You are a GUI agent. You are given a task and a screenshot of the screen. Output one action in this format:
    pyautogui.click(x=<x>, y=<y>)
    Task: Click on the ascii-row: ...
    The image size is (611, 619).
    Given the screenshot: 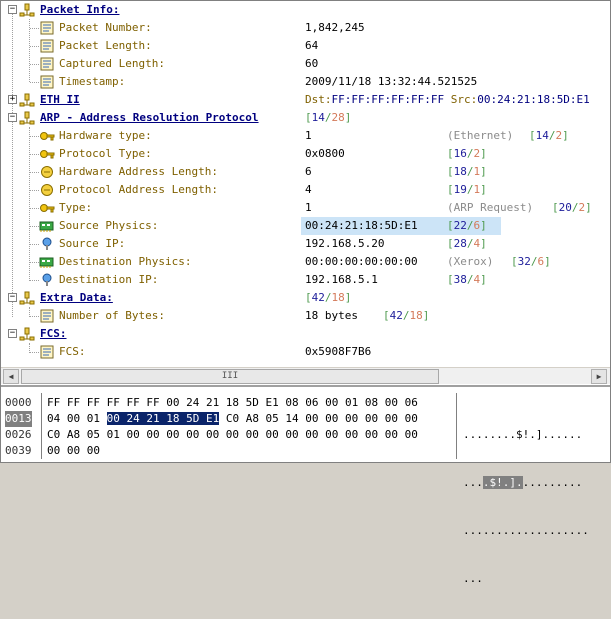 What is the action you would take?
    pyautogui.click(x=526, y=579)
    